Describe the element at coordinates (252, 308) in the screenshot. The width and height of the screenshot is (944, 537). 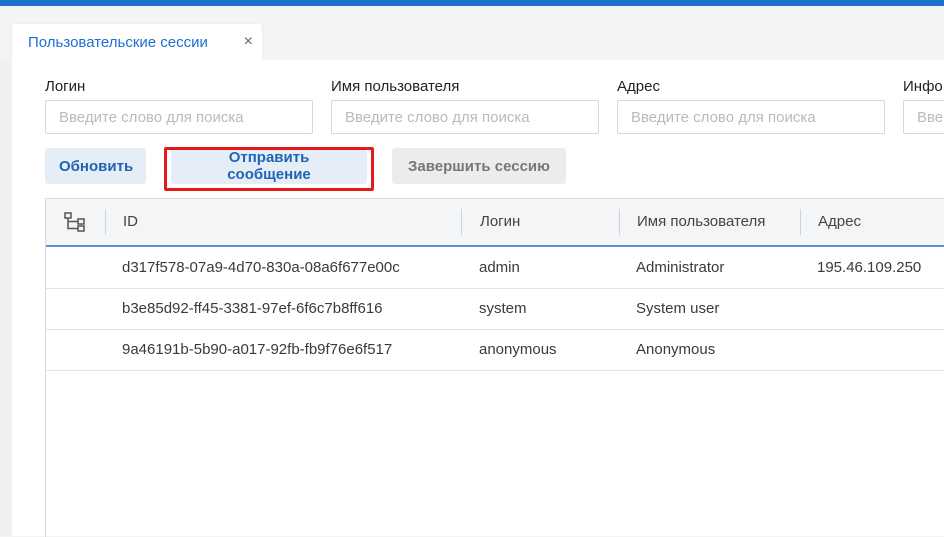
I see `cell-id: b3e85d92-ff45-3381-97ef-6f6c7b8ff616` at that location.